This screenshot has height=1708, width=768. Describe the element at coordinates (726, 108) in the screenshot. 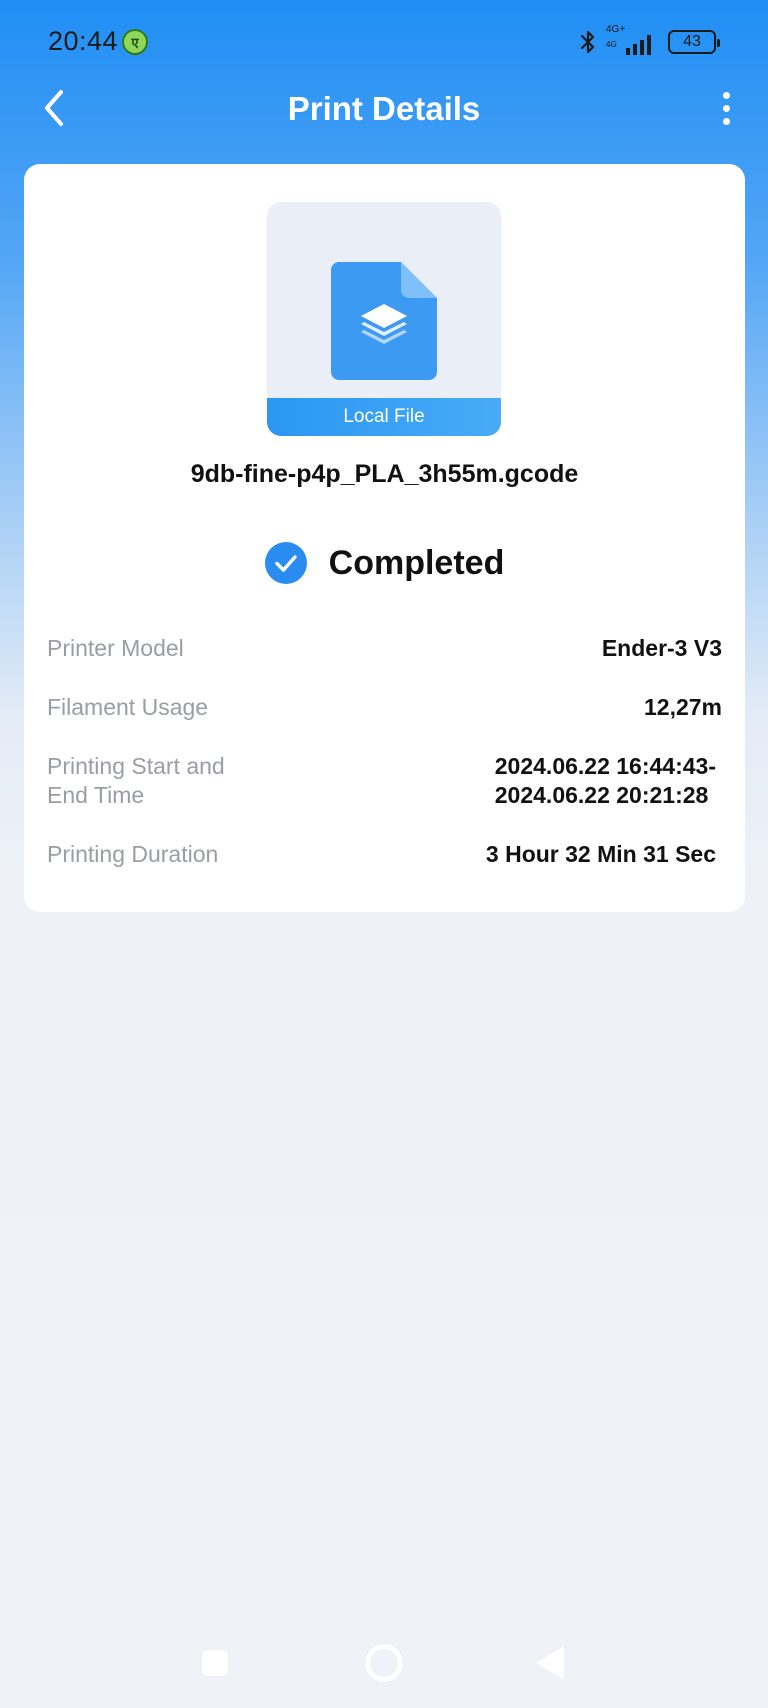

I see `more-options-button` at that location.